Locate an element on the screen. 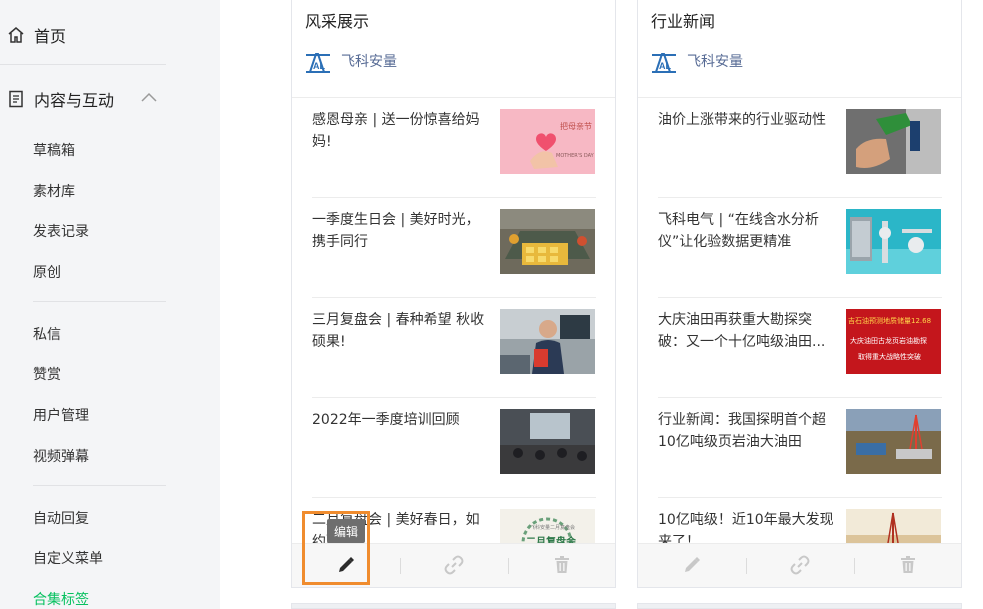  article-item: 感恩母亲 | 送一份惊喜给妈妈! 把母亲节 MOTHER'S DAY is located at coordinates (454, 148).